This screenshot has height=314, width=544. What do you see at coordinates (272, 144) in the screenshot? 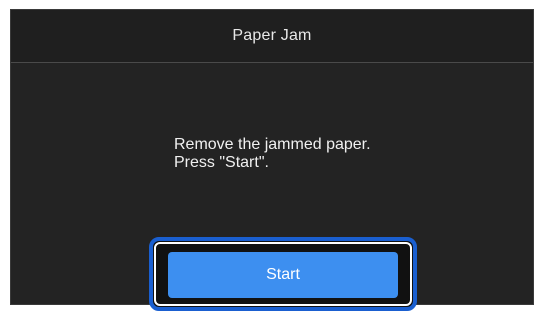
I see `message-line-1: Remove the jammed paper.` at bounding box center [272, 144].